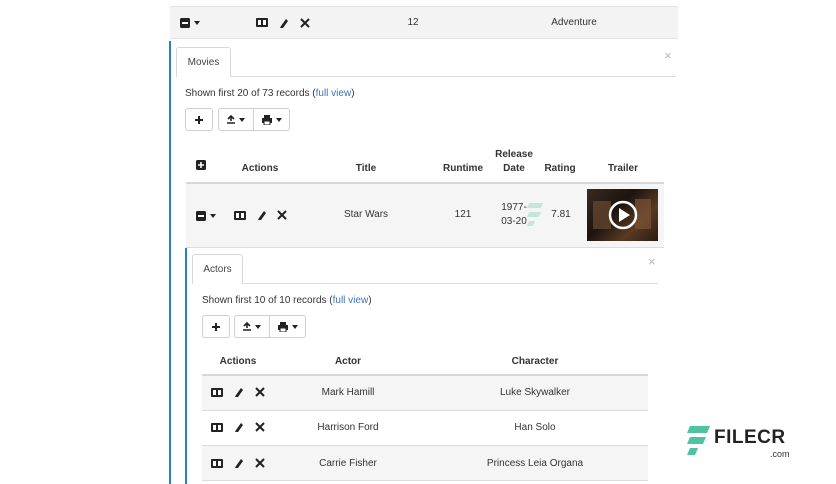 The width and height of the screenshot is (836, 484). Describe the element at coordinates (366, 214) in the screenshot. I see `movie-title: Star Wars` at that location.